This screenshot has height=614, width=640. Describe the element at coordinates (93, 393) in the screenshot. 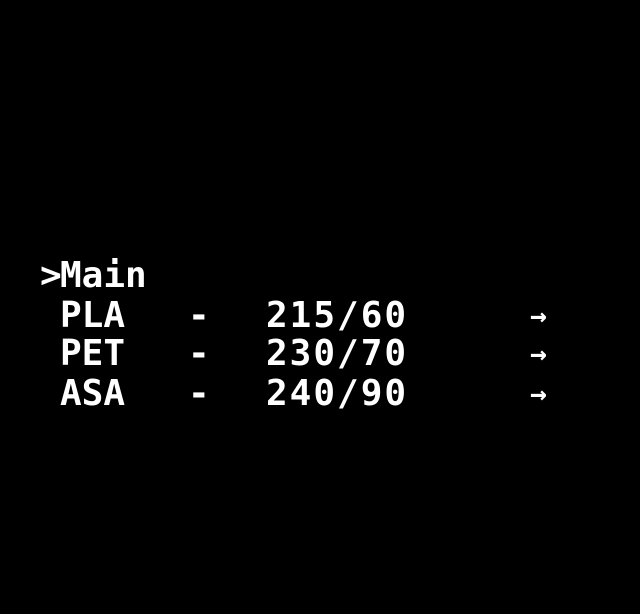

I see `material-name: ASA` at that location.